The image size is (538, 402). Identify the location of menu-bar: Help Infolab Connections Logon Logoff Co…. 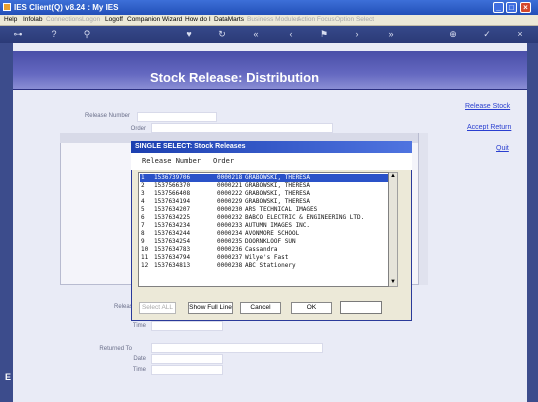
(269, 20).